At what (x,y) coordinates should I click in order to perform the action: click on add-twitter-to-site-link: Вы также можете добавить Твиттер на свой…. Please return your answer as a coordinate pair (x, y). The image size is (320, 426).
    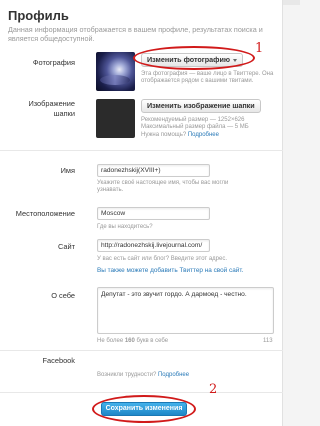
    Looking at the image, I should click on (170, 270).